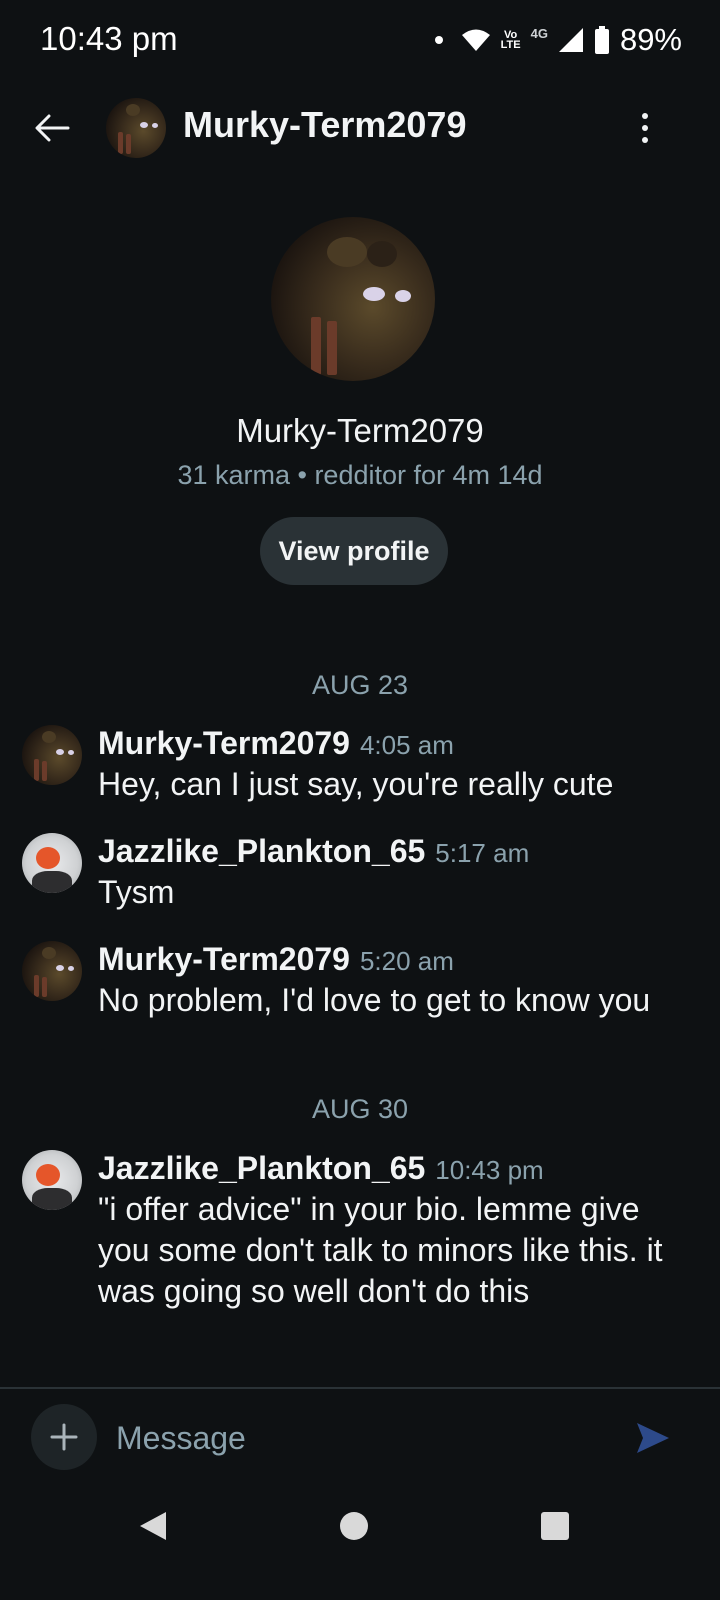 The image size is (720, 1600). What do you see at coordinates (555, 1526) in the screenshot?
I see `nav-recents-icon` at bounding box center [555, 1526].